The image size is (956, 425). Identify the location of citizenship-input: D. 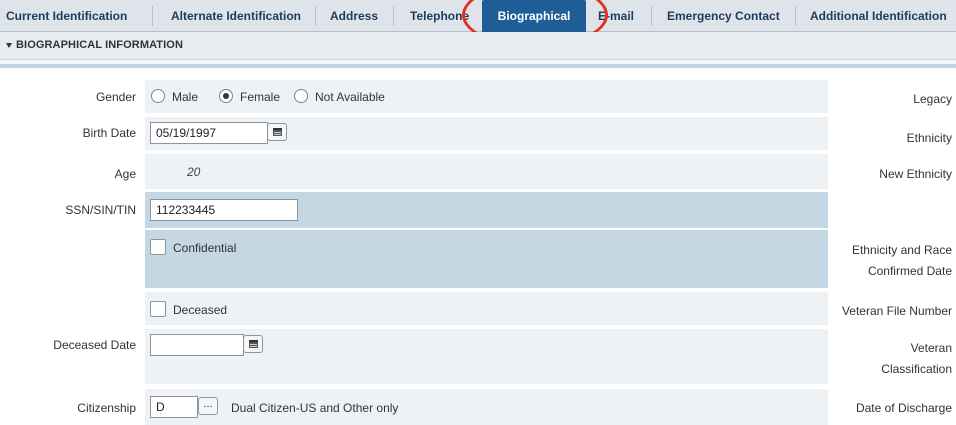
(174, 407).